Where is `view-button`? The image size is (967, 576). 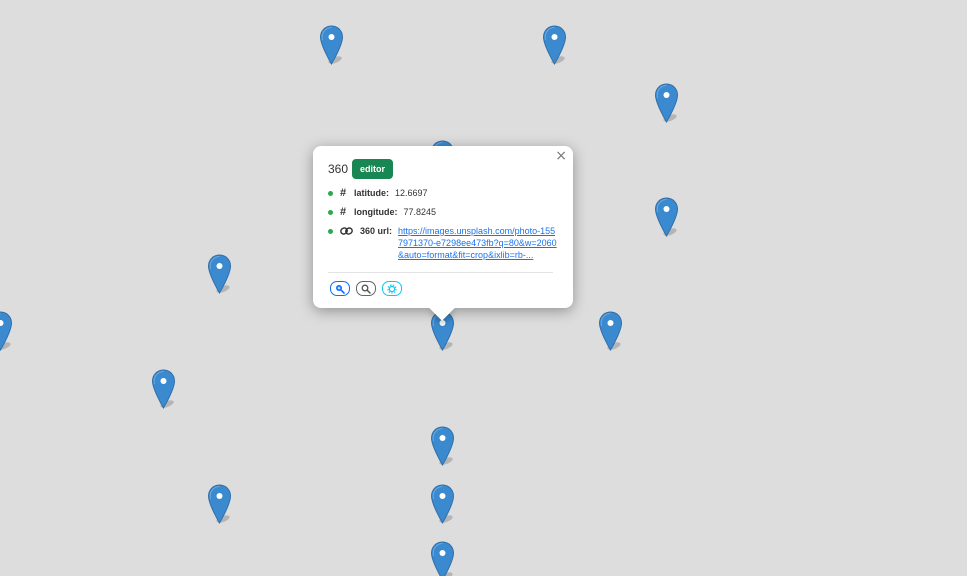
view-button is located at coordinates (366, 288).